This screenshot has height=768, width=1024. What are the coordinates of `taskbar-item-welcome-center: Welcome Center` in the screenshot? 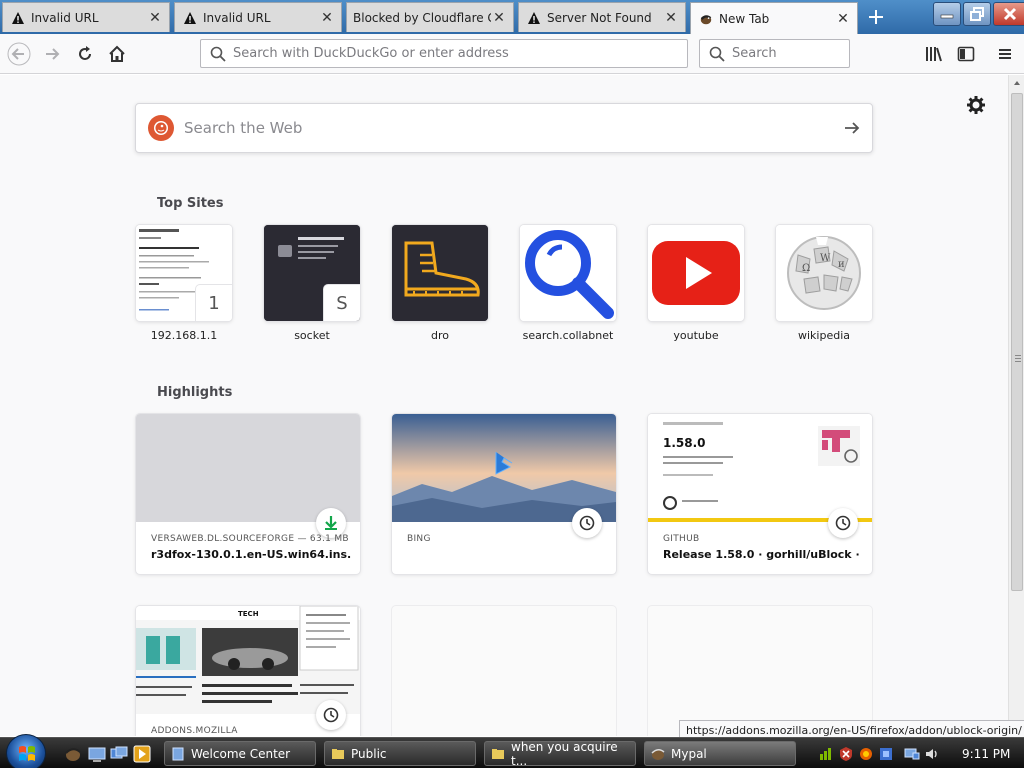 It's located at (240, 753).